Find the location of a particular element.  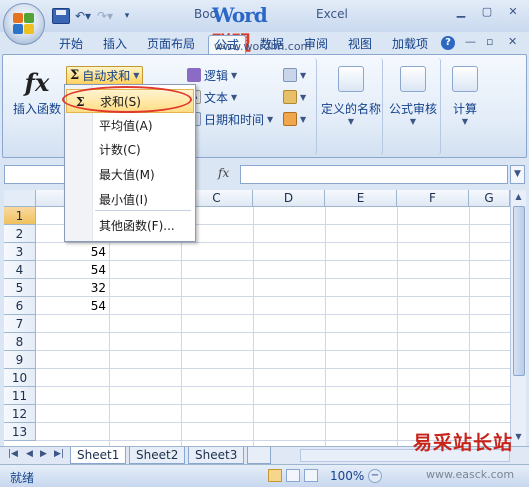

zoom-out-icon: − is located at coordinates (375, 476).